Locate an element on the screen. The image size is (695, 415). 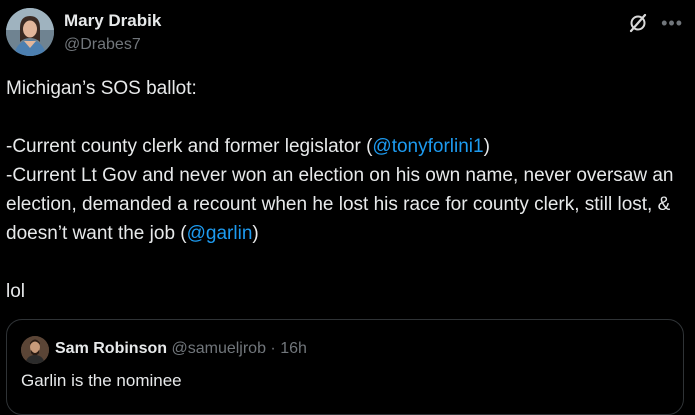
quoted-author-avatar is located at coordinates (35, 350).